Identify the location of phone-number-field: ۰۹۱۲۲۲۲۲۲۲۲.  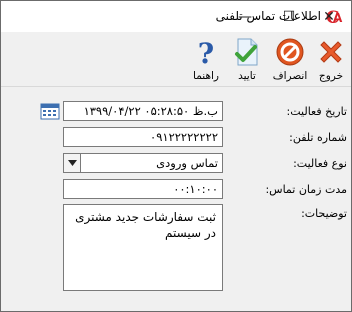
(143, 137).